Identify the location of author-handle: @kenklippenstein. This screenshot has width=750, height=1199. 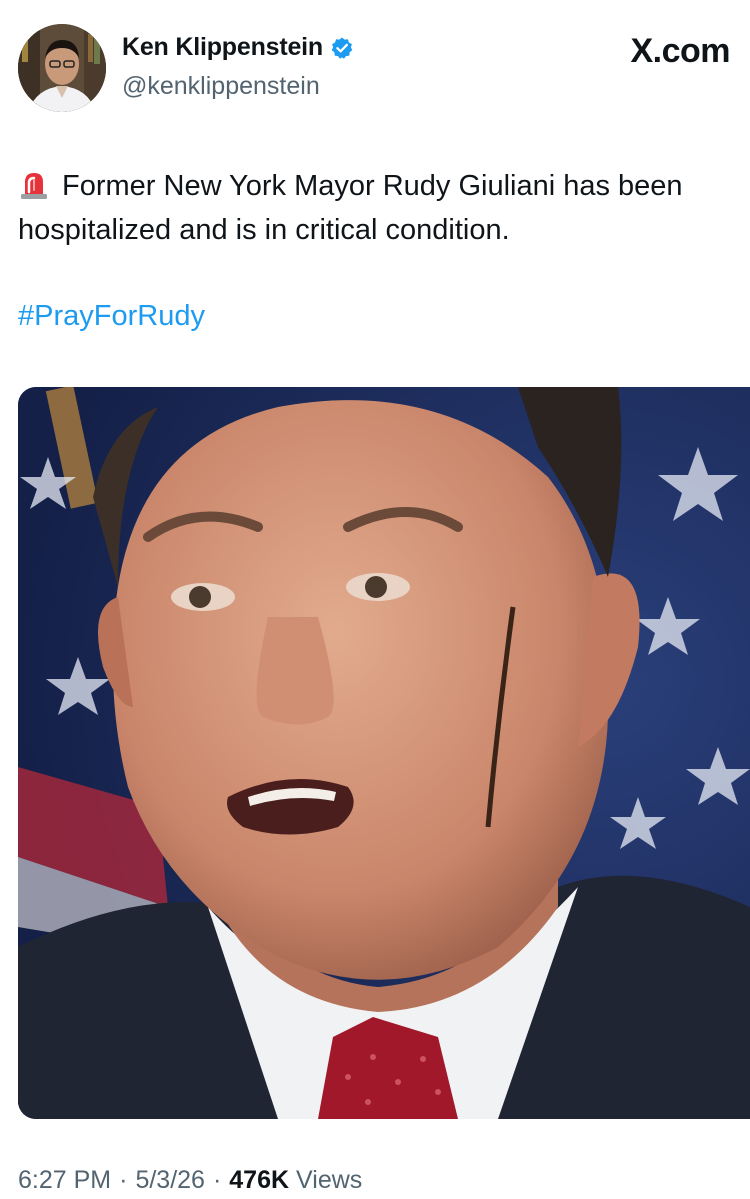
(221, 86).